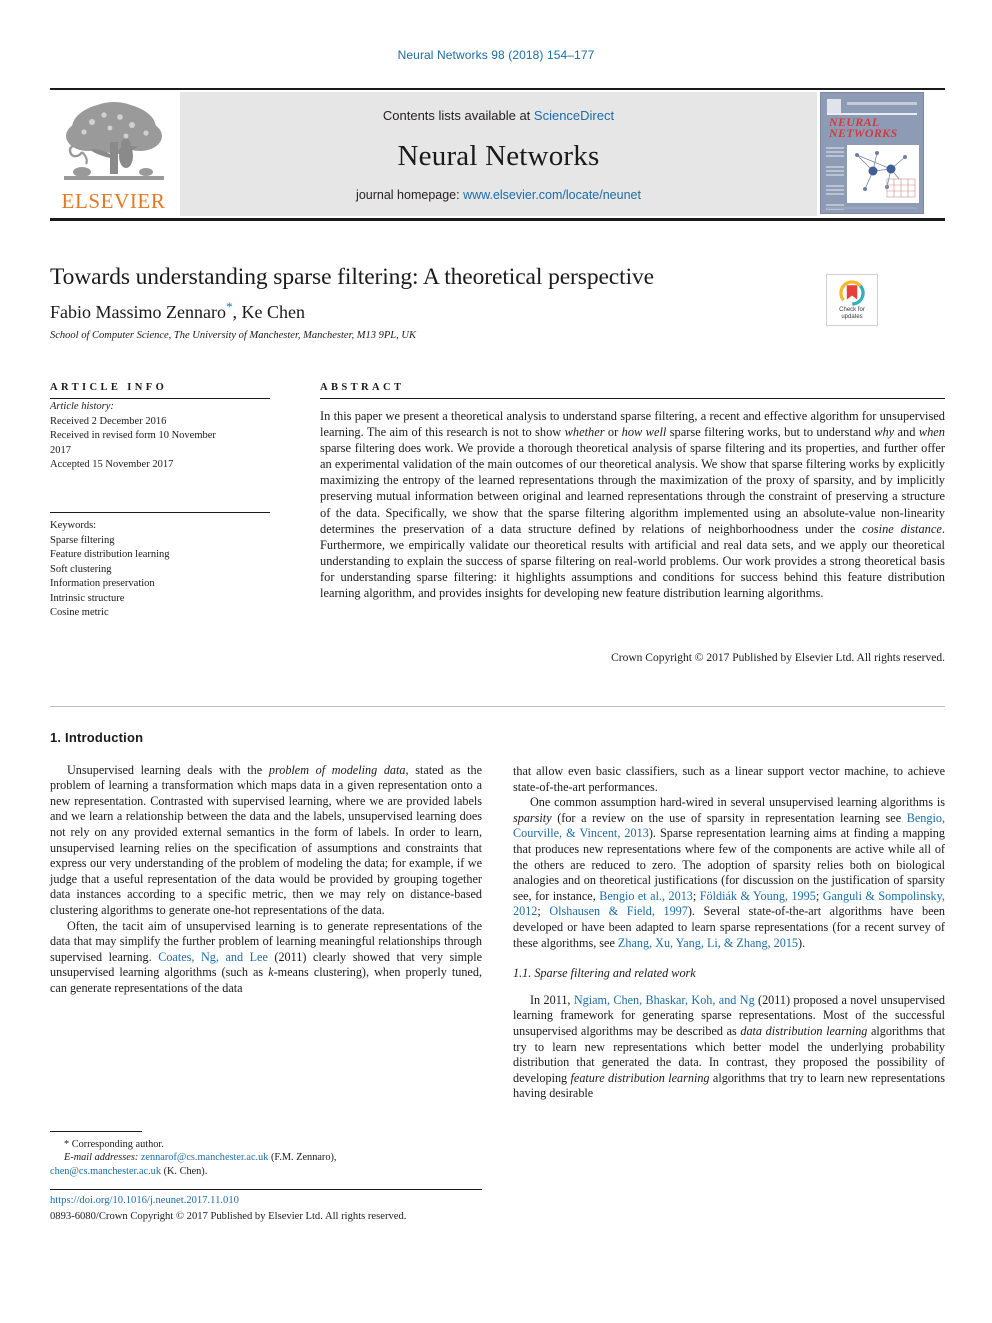 Image resolution: width=992 pixels, height=1323 pixels. Describe the element at coordinates (113, 141) in the screenshot. I see `elsevier-tree-icon` at that location.